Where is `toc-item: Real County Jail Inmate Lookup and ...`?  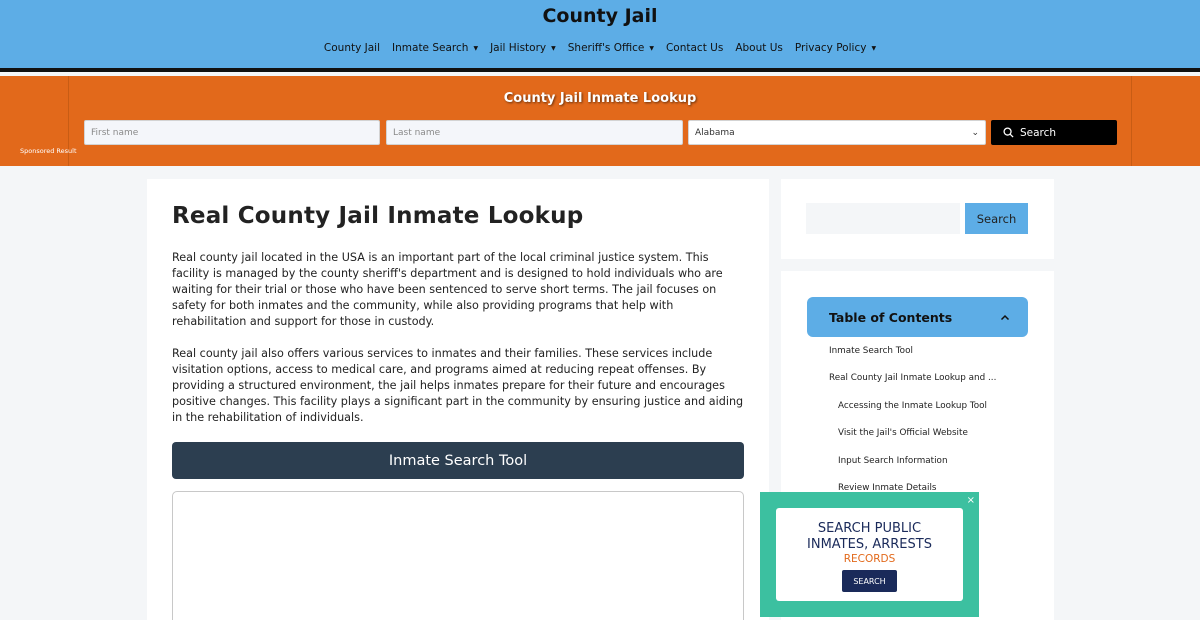
toc-item: Real County Jail Inmate Lookup and ... is located at coordinates (917, 379).